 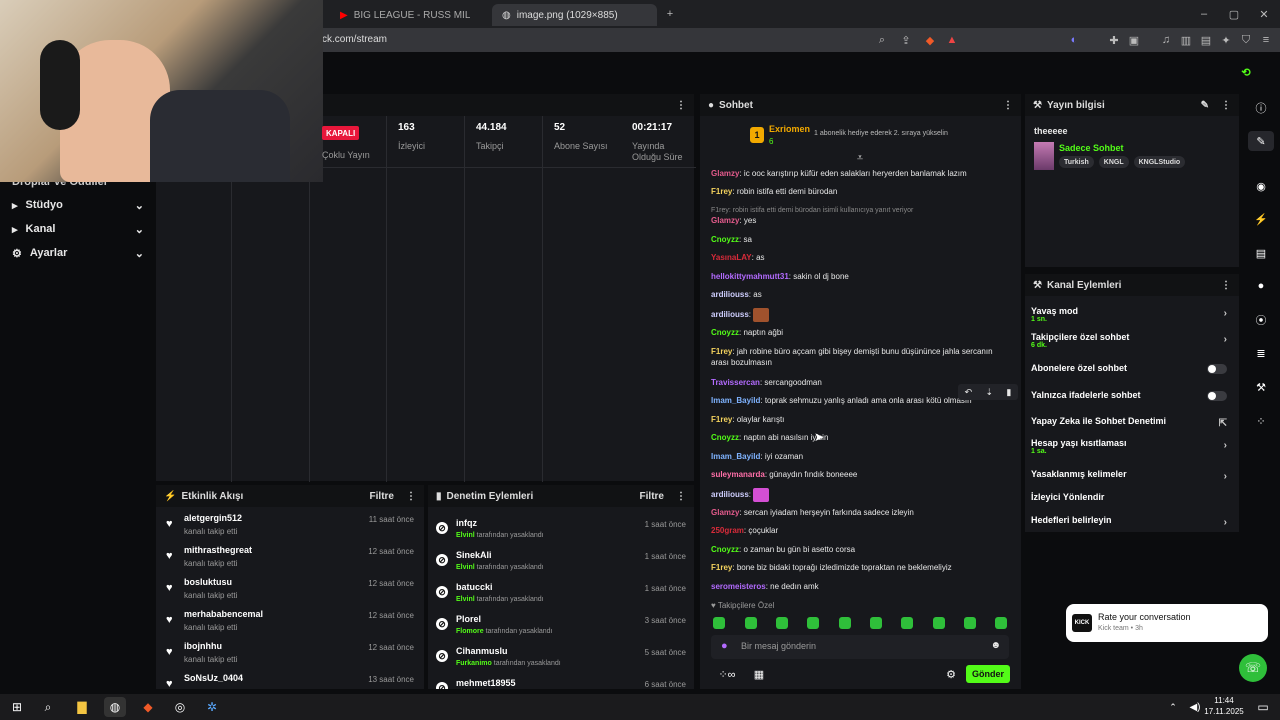 What do you see at coordinates (988, 674) in the screenshot?
I see `send-button: Gönder` at bounding box center [988, 674].